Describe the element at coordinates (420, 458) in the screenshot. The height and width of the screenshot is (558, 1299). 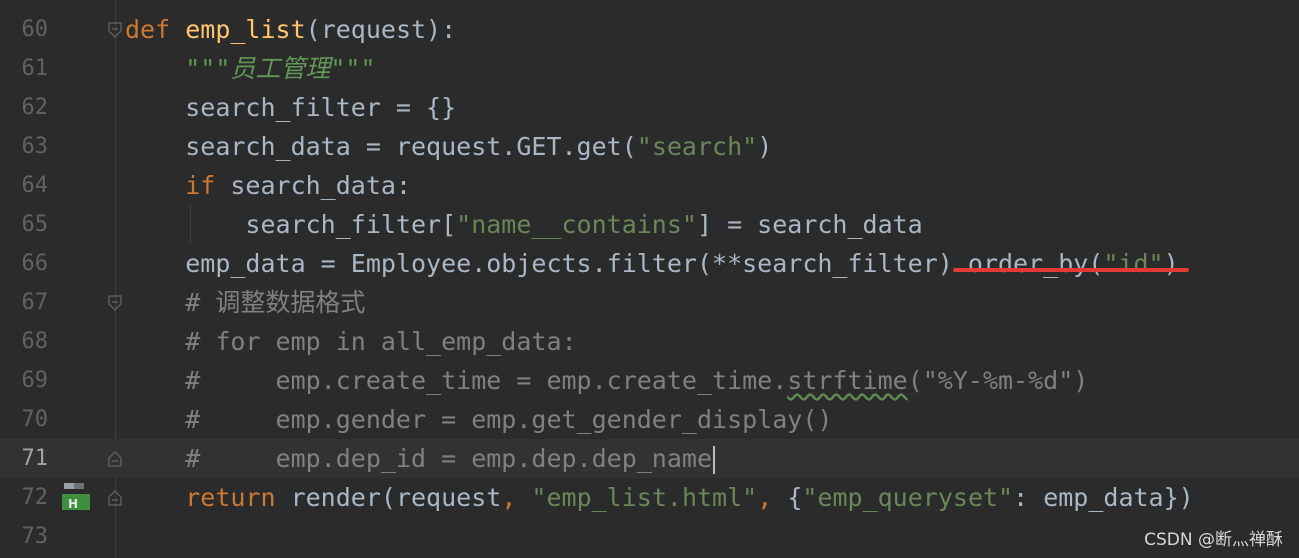
I see `line-code: # emp.dep_id = emp.dep.dep_name` at that location.